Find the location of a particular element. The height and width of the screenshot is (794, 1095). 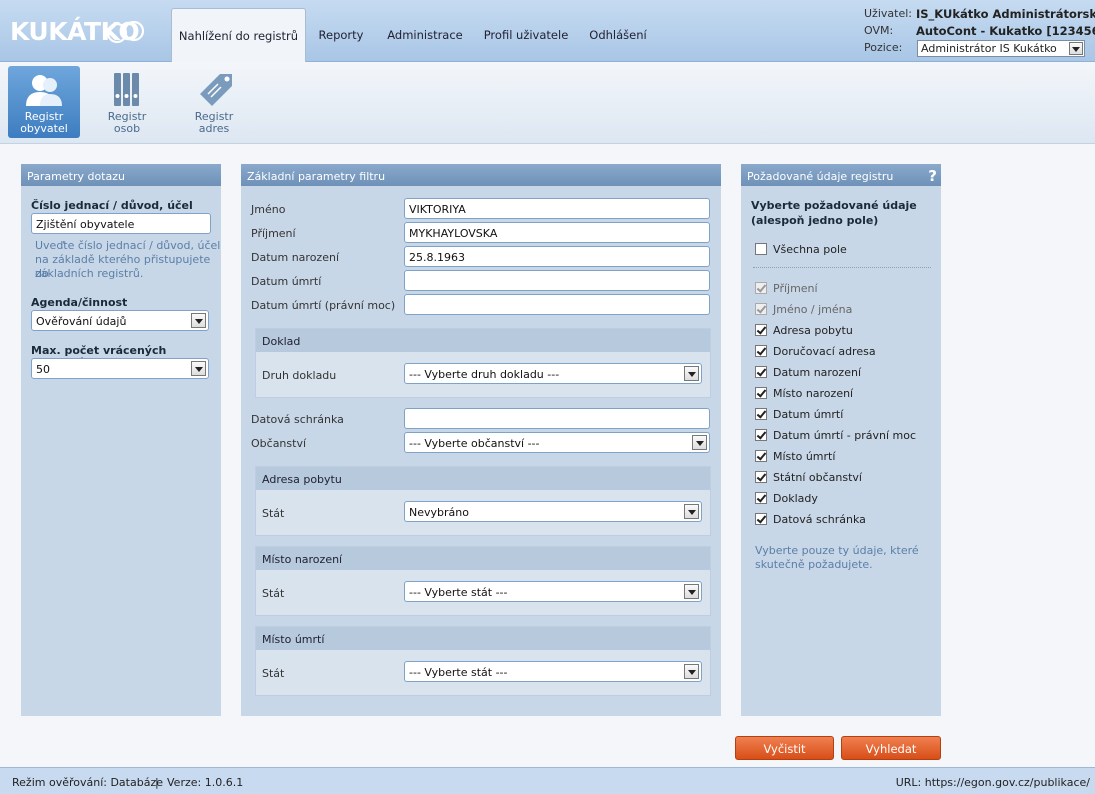

datum-umrti-pm-input is located at coordinates (557, 304).